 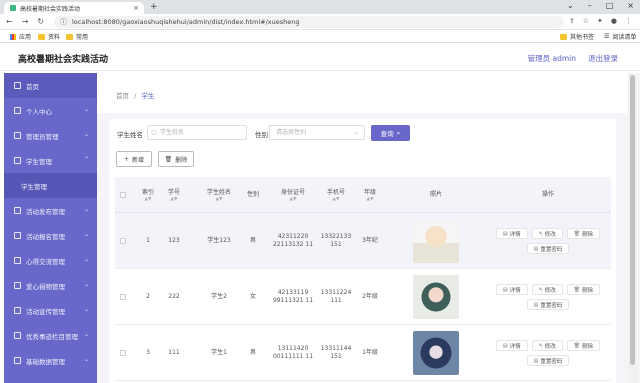 What do you see at coordinates (122, 96) in the screenshot?
I see `breadcrumb-home: 首页` at bounding box center [122, 96].